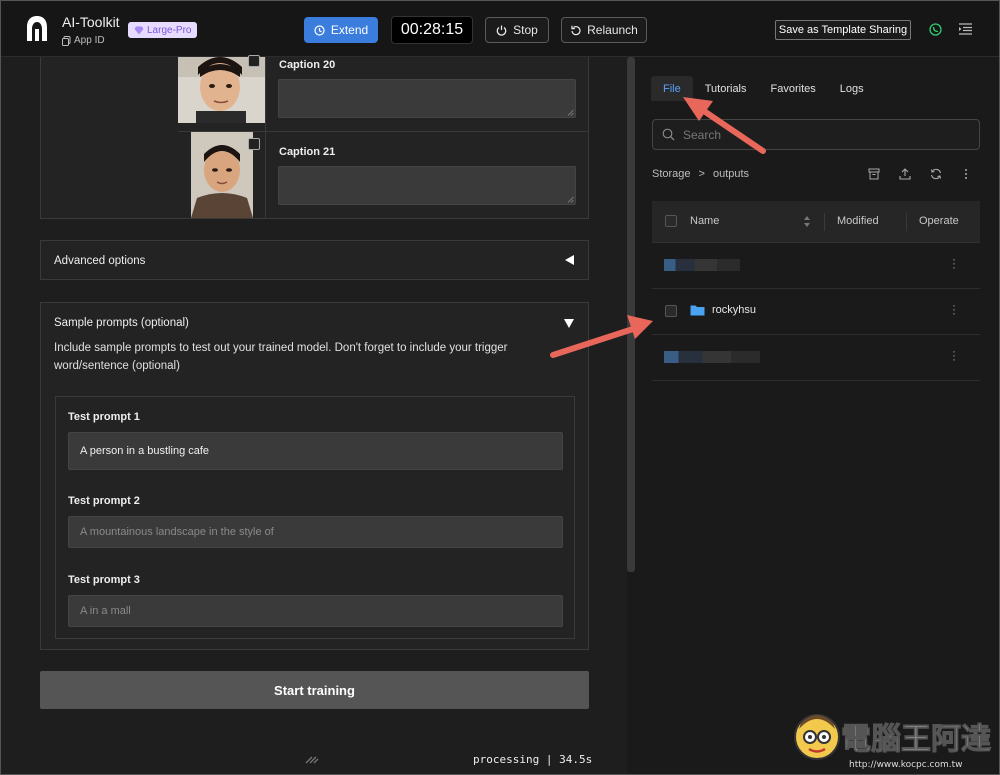 The height and width of the screenshot is (775, 1000). Describe the element at coordinates (432, 30) in the screenshot. I see `session-timer: 00:28:15` at that location.